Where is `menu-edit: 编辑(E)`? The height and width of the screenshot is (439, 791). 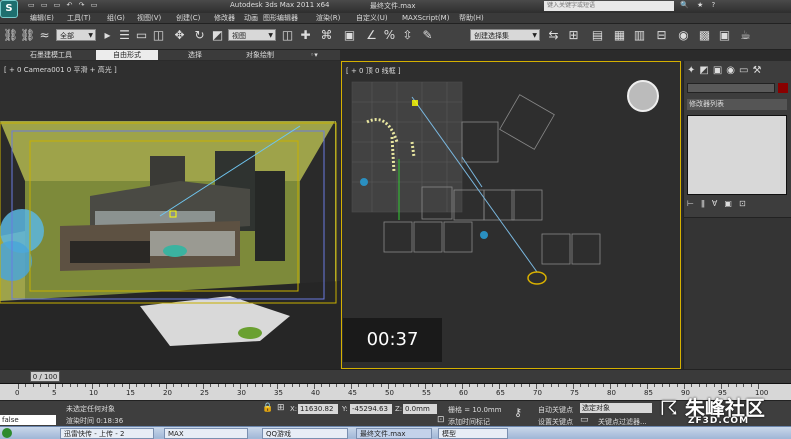 menu-edit: 编辑(E) is located at coordinates (42, 18).